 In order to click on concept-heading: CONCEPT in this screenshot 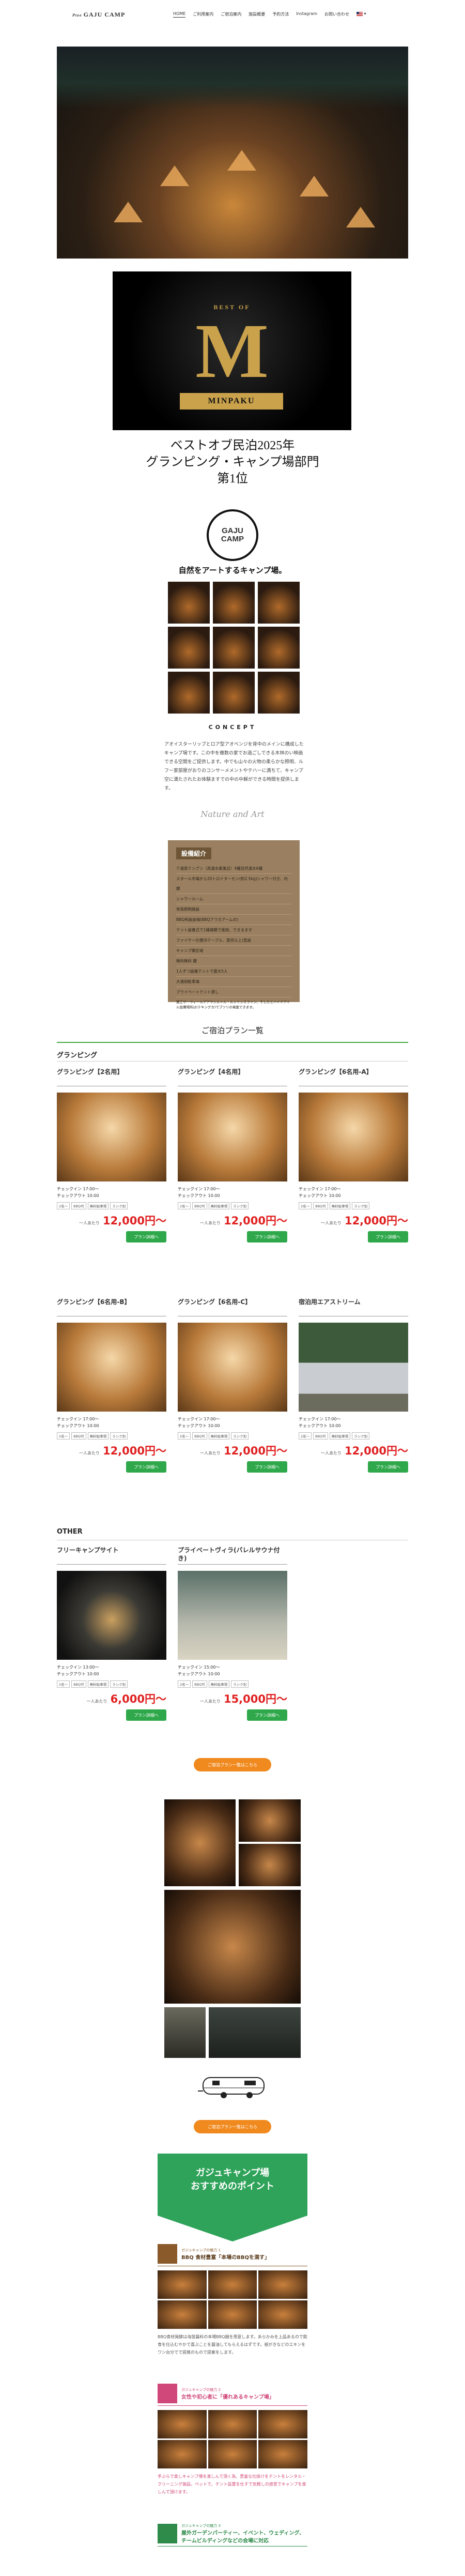, I will do `click(233, 727)`.